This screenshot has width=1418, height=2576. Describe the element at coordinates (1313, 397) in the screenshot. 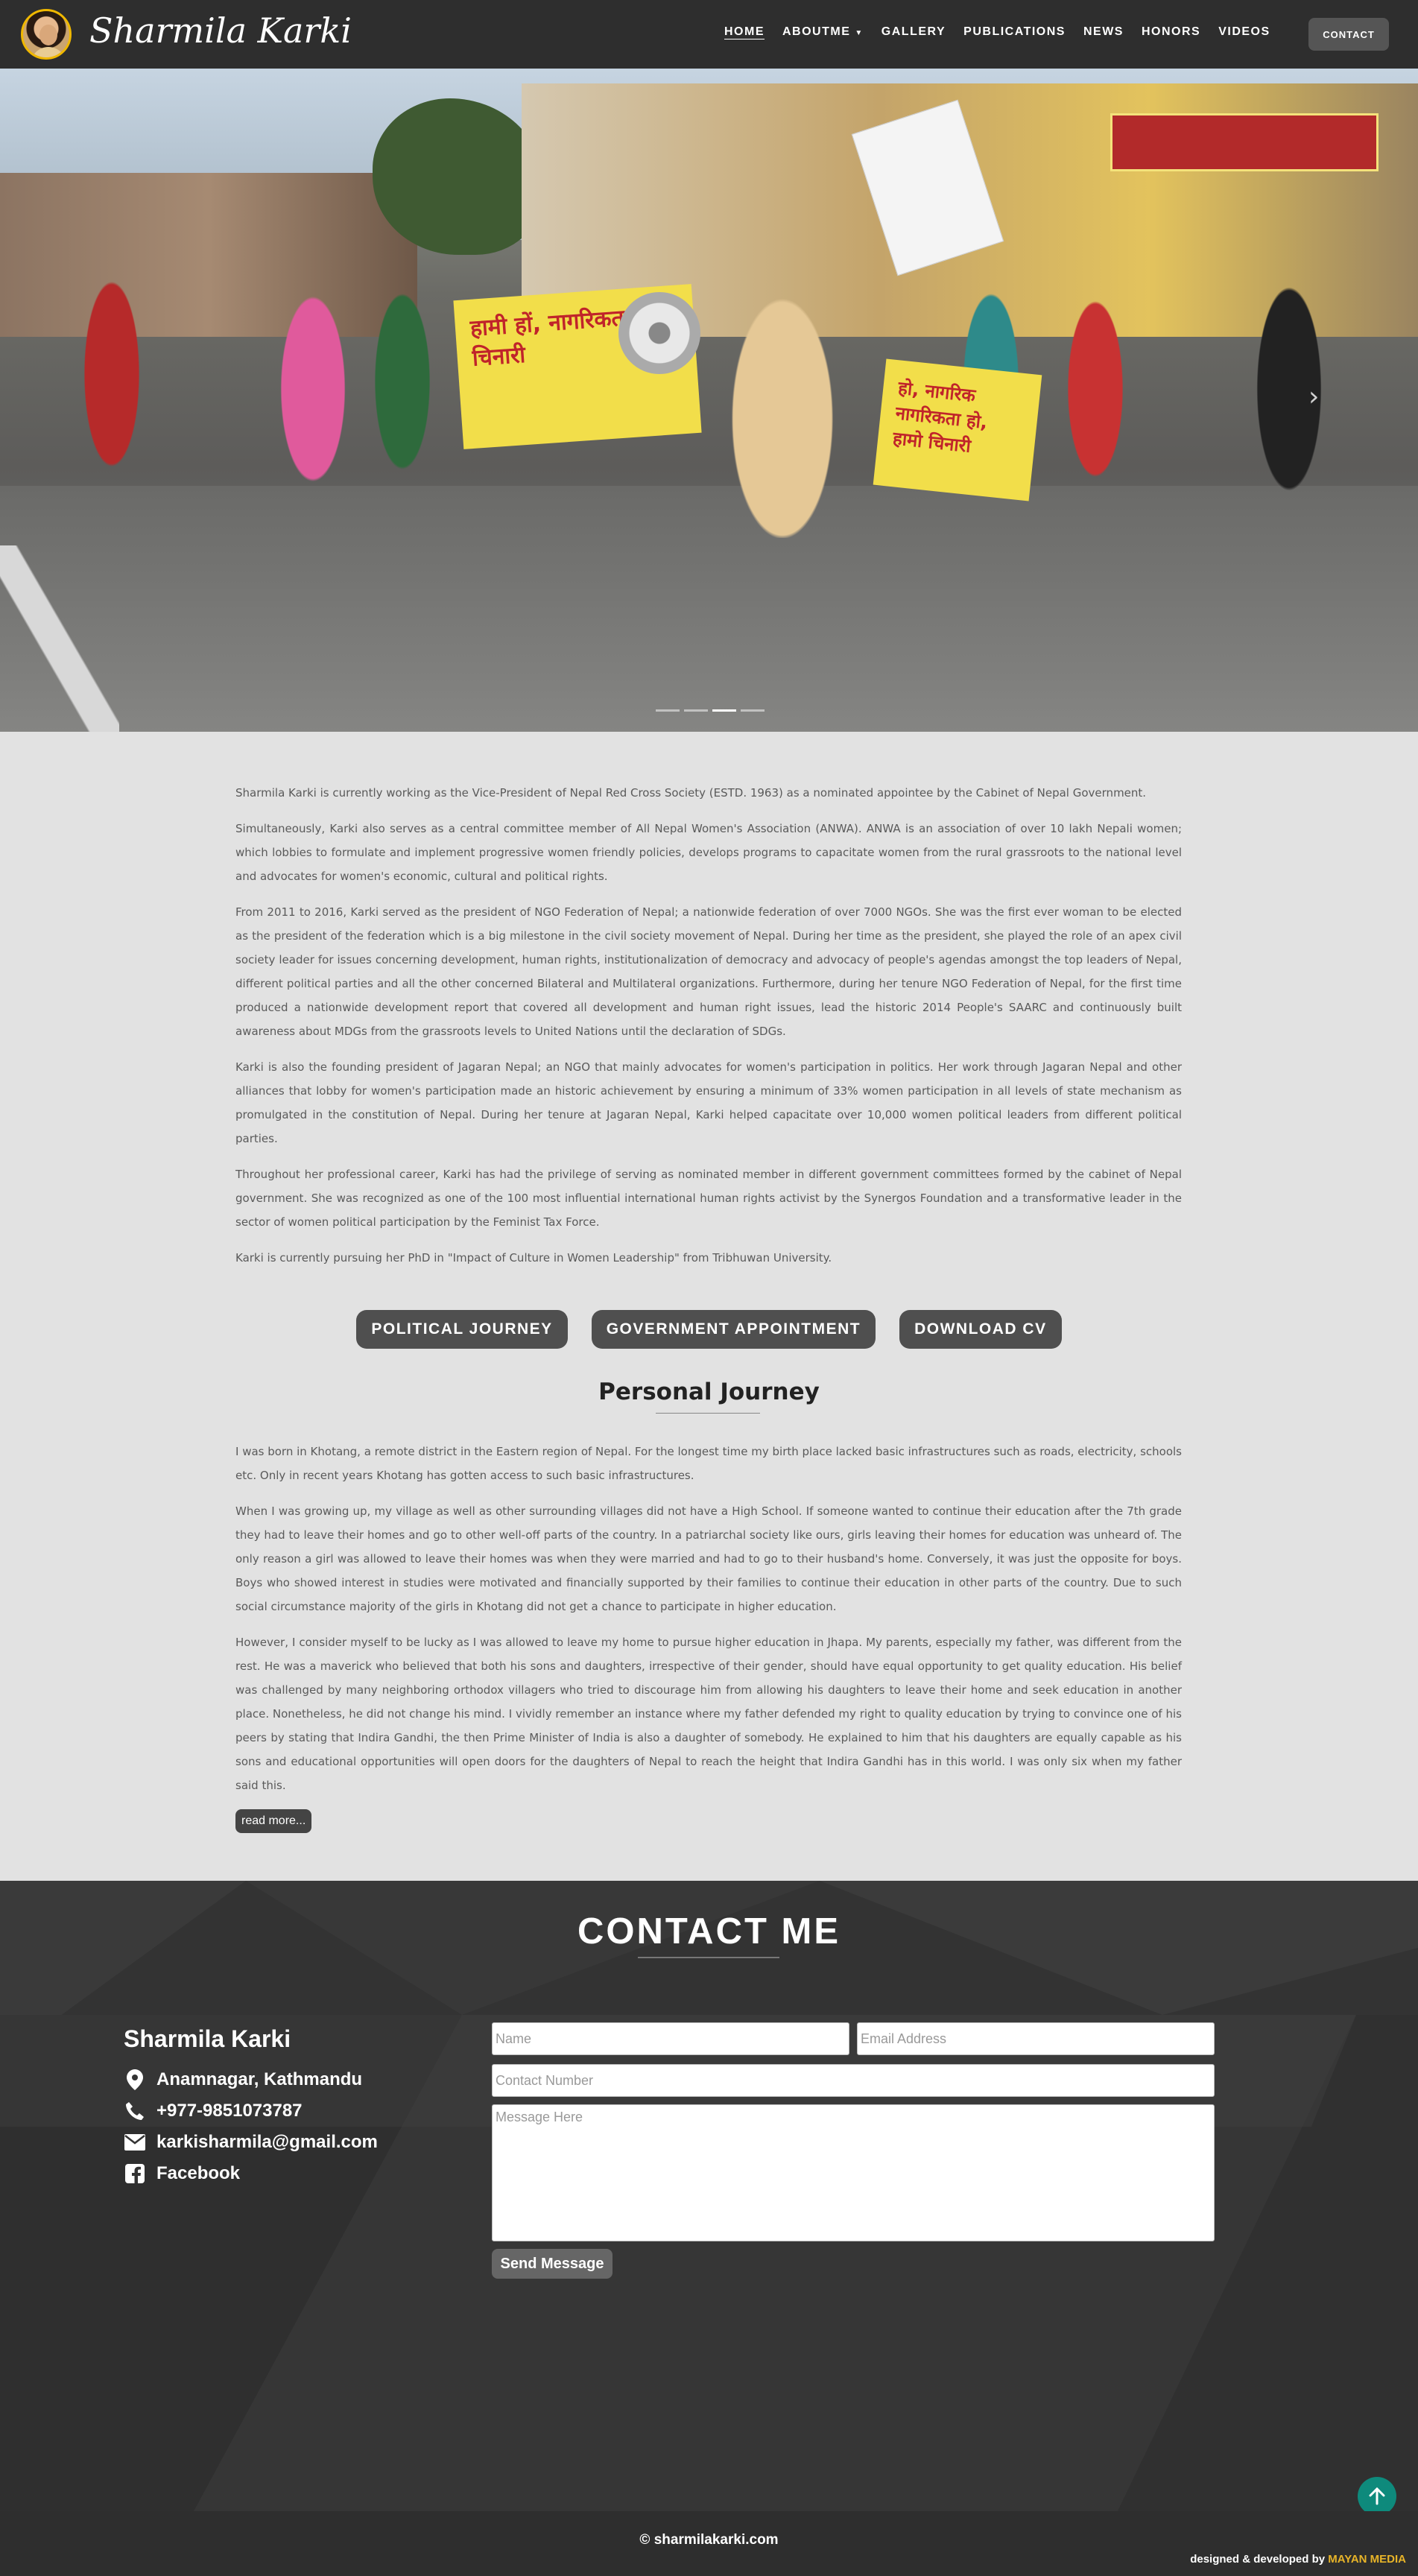

I see `carousel-next-icon: ›` at that location.